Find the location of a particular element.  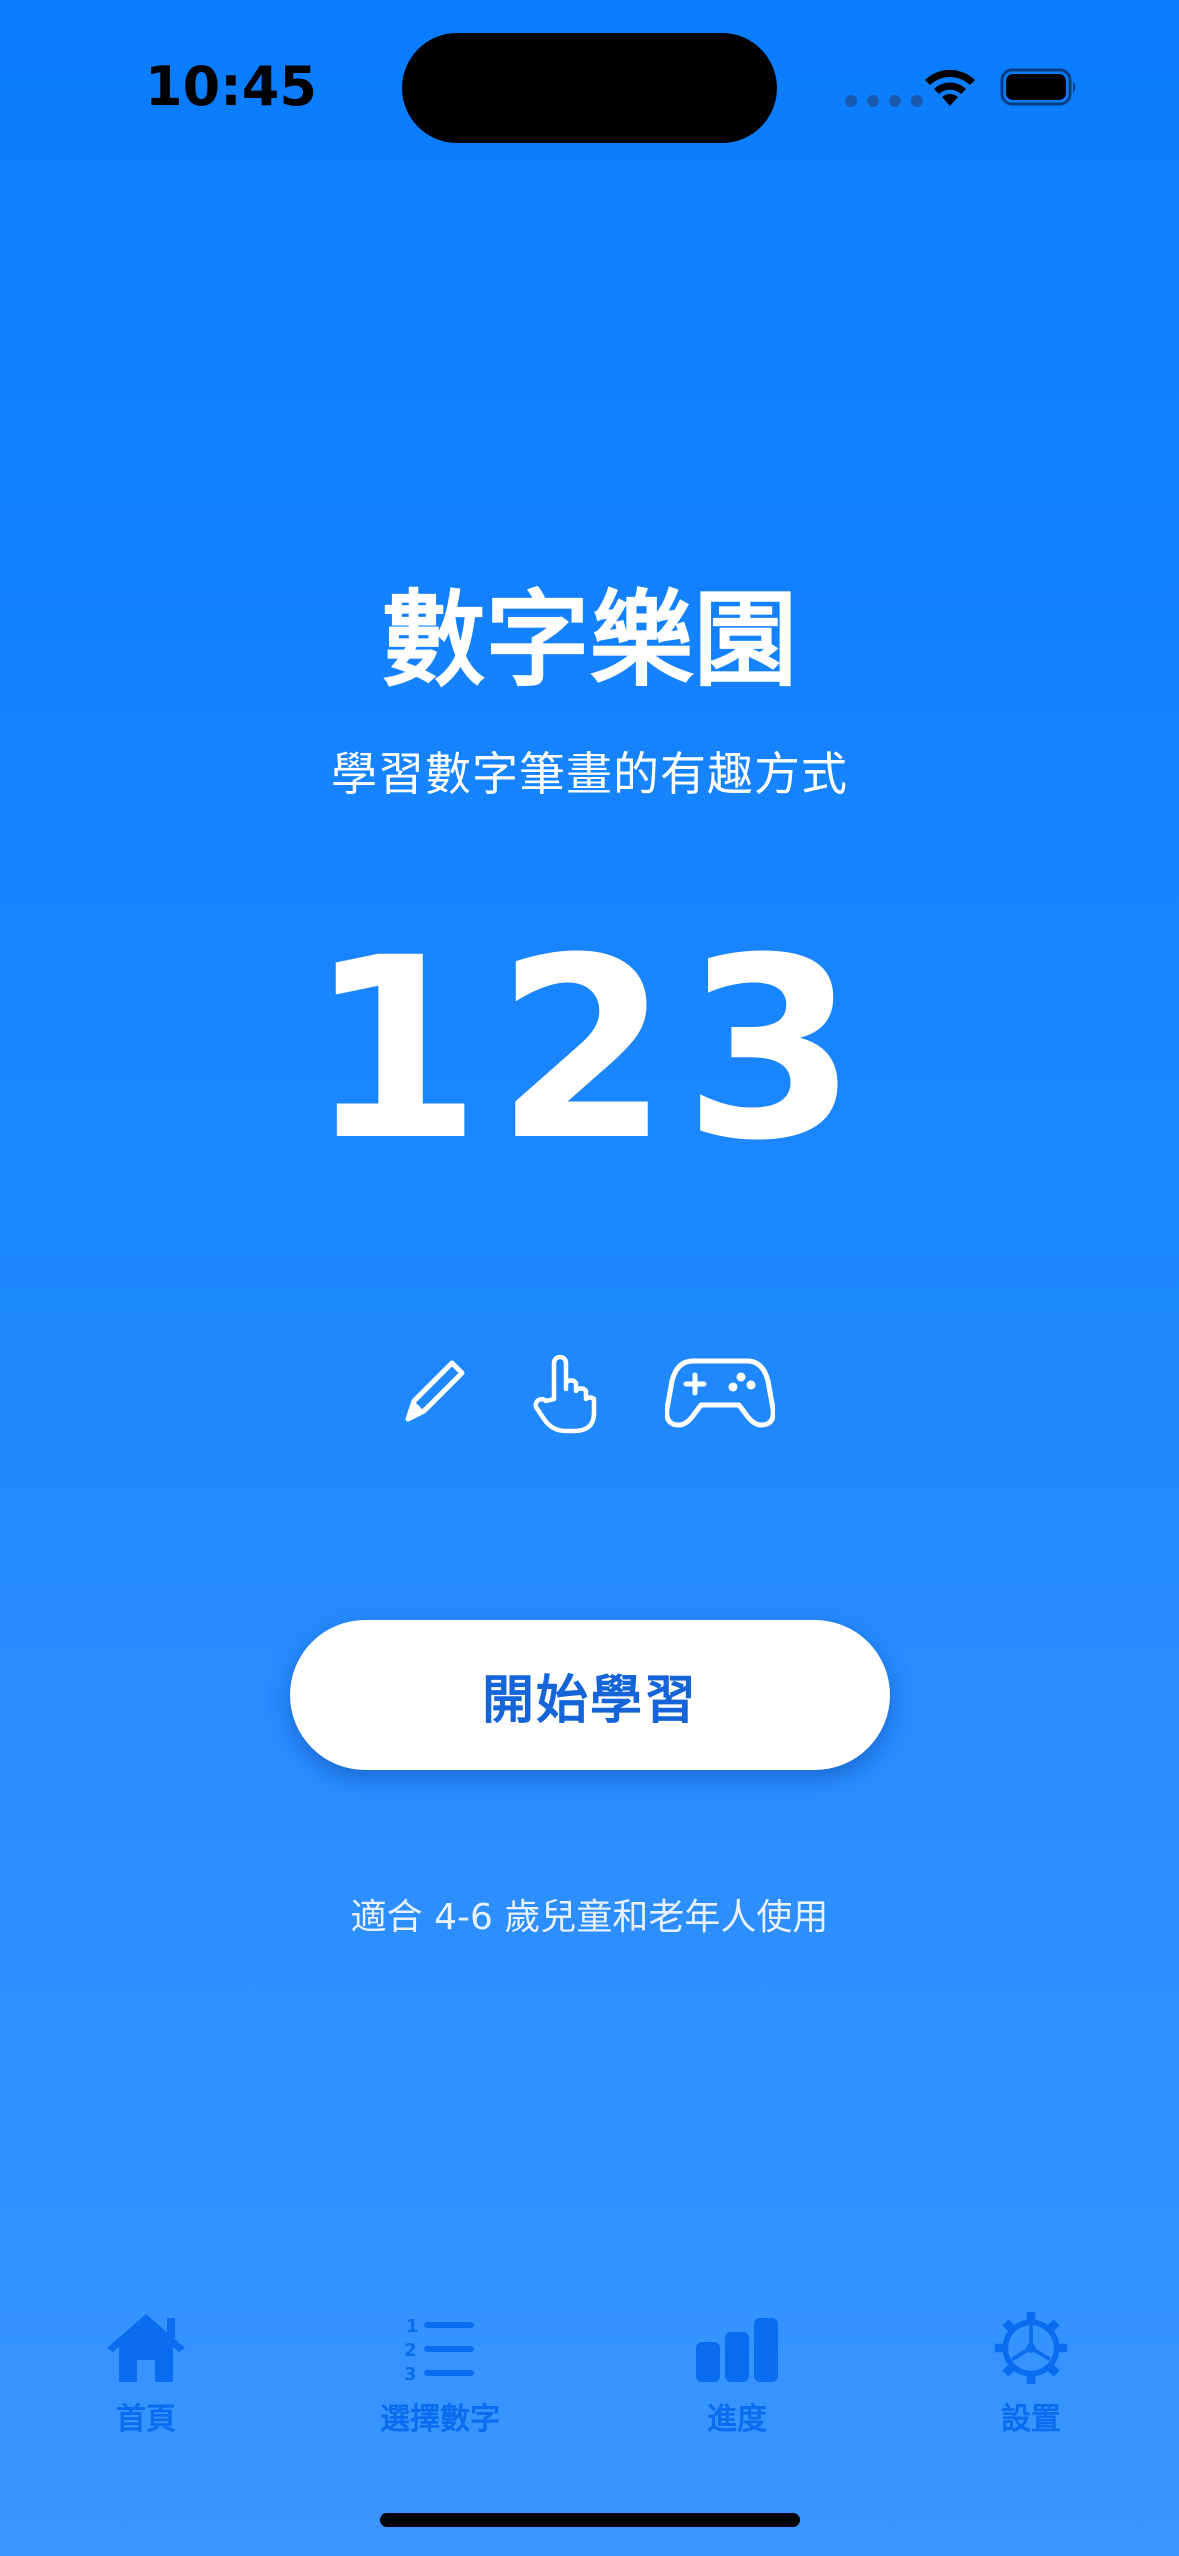

tab-progress-label: 進度 is located at coordinates (737, 2419).